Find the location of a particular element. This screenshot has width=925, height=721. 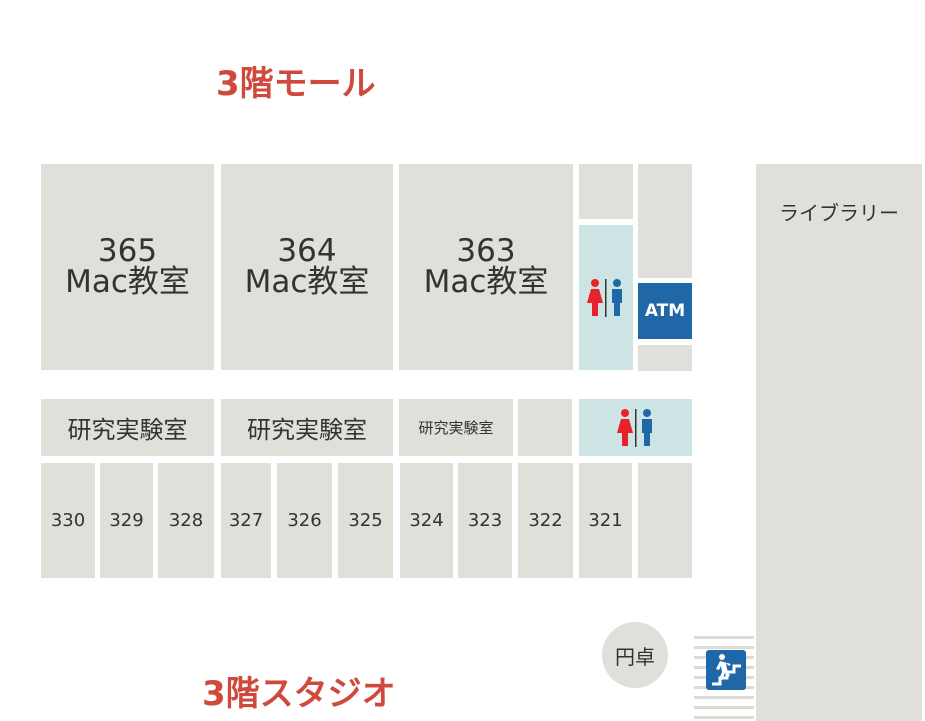

room-363: 363 Mac教室 is located at coordinates (486, 267).